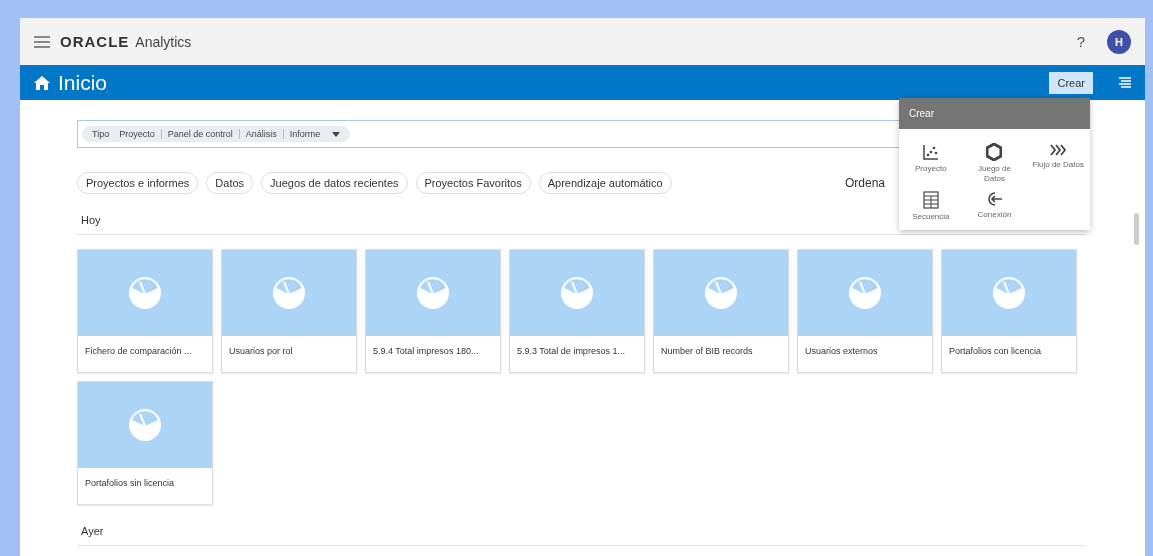 The image size is (1153, 556). Describe the element at coordinates (1125, 82) in the screenshot. I see `list-menu-icon` at that location.